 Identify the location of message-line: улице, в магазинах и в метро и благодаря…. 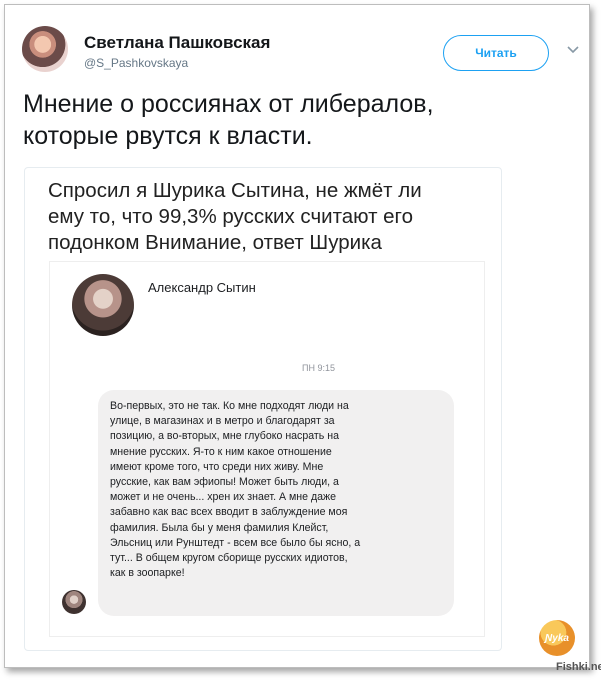
(222, 421).